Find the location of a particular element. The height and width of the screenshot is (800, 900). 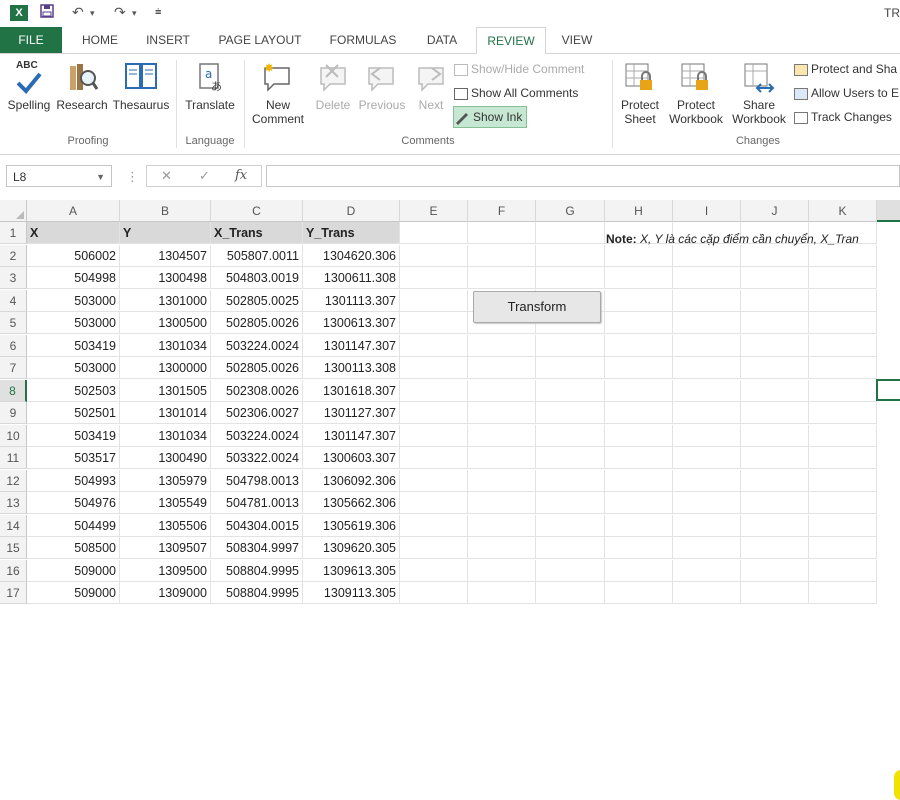

next-comment-button: Next is located at coordinates (431, 85).